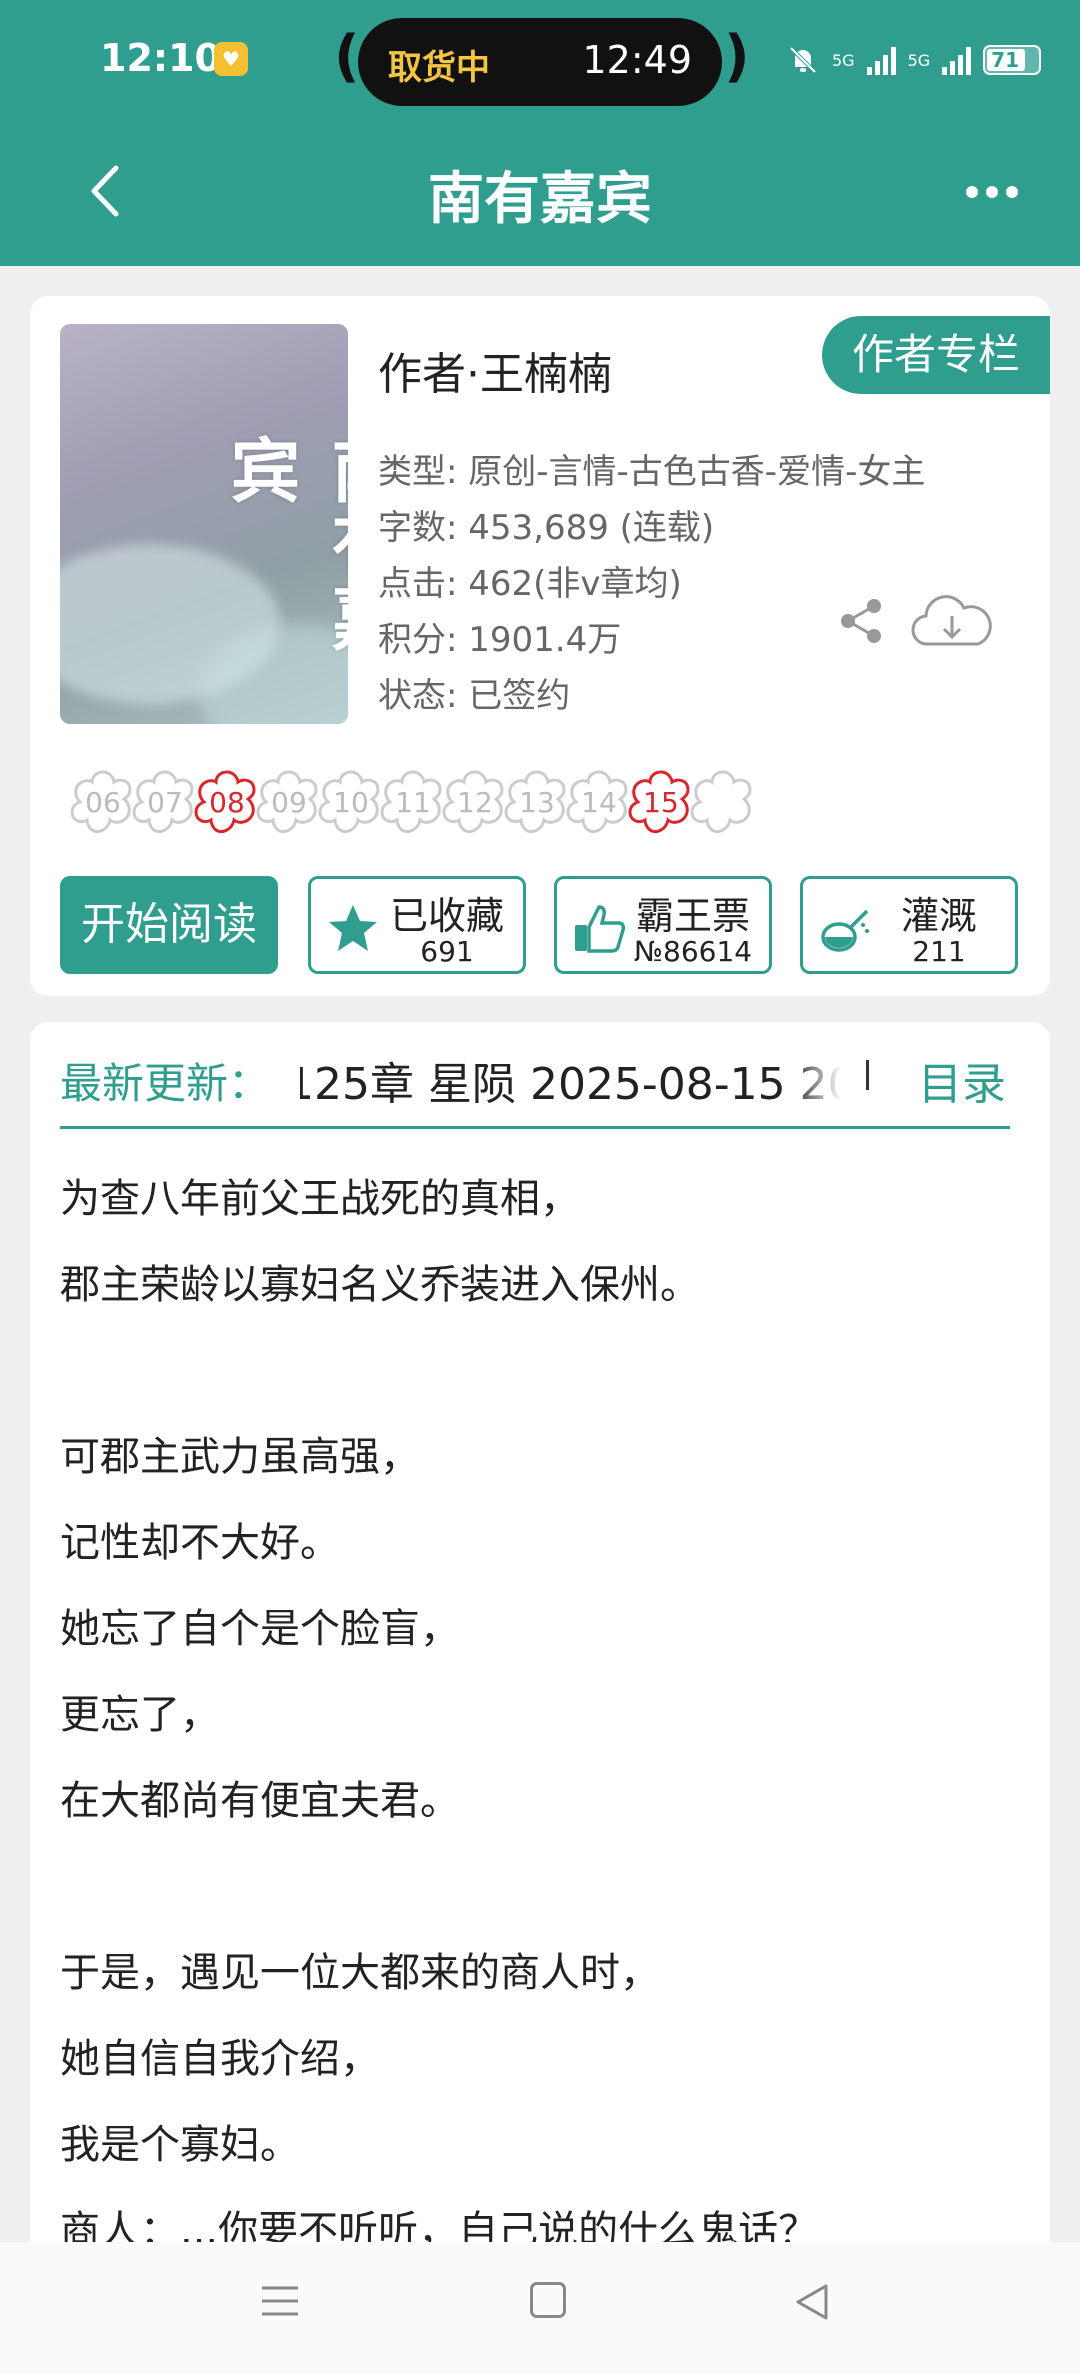 The height and width of the screenshot is (2374, 1080). What do you see at coordinates (938, 916) in the screenshot?
I see `water-label: 灌溉` at bounding box center [938, 916].